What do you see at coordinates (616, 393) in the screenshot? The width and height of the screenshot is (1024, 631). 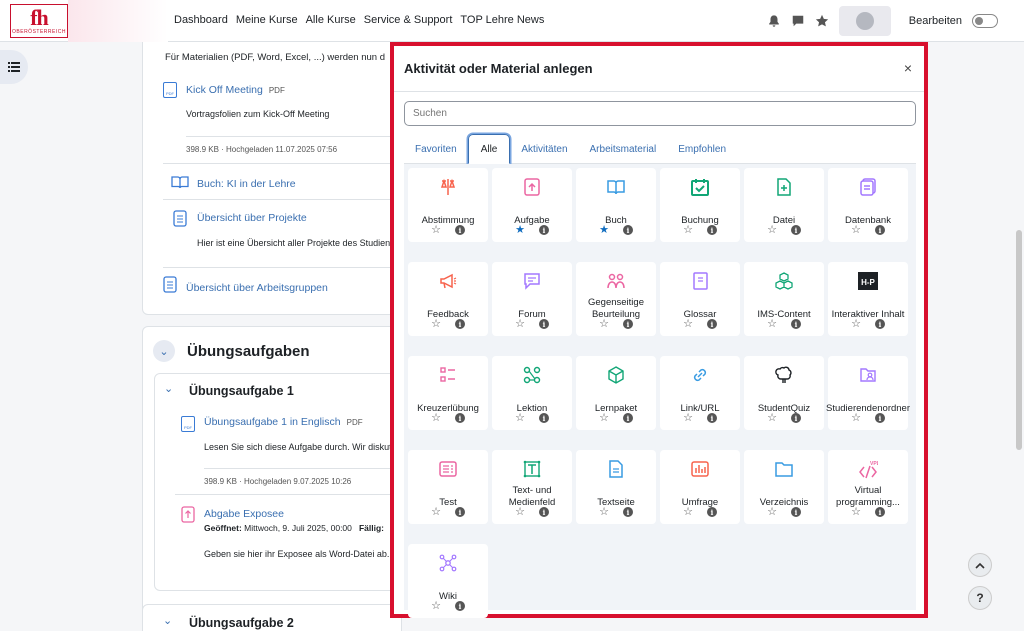 I see `activity-tile-lernpaket: Lernpaket ☆ i` at bounding box center [616, 393].